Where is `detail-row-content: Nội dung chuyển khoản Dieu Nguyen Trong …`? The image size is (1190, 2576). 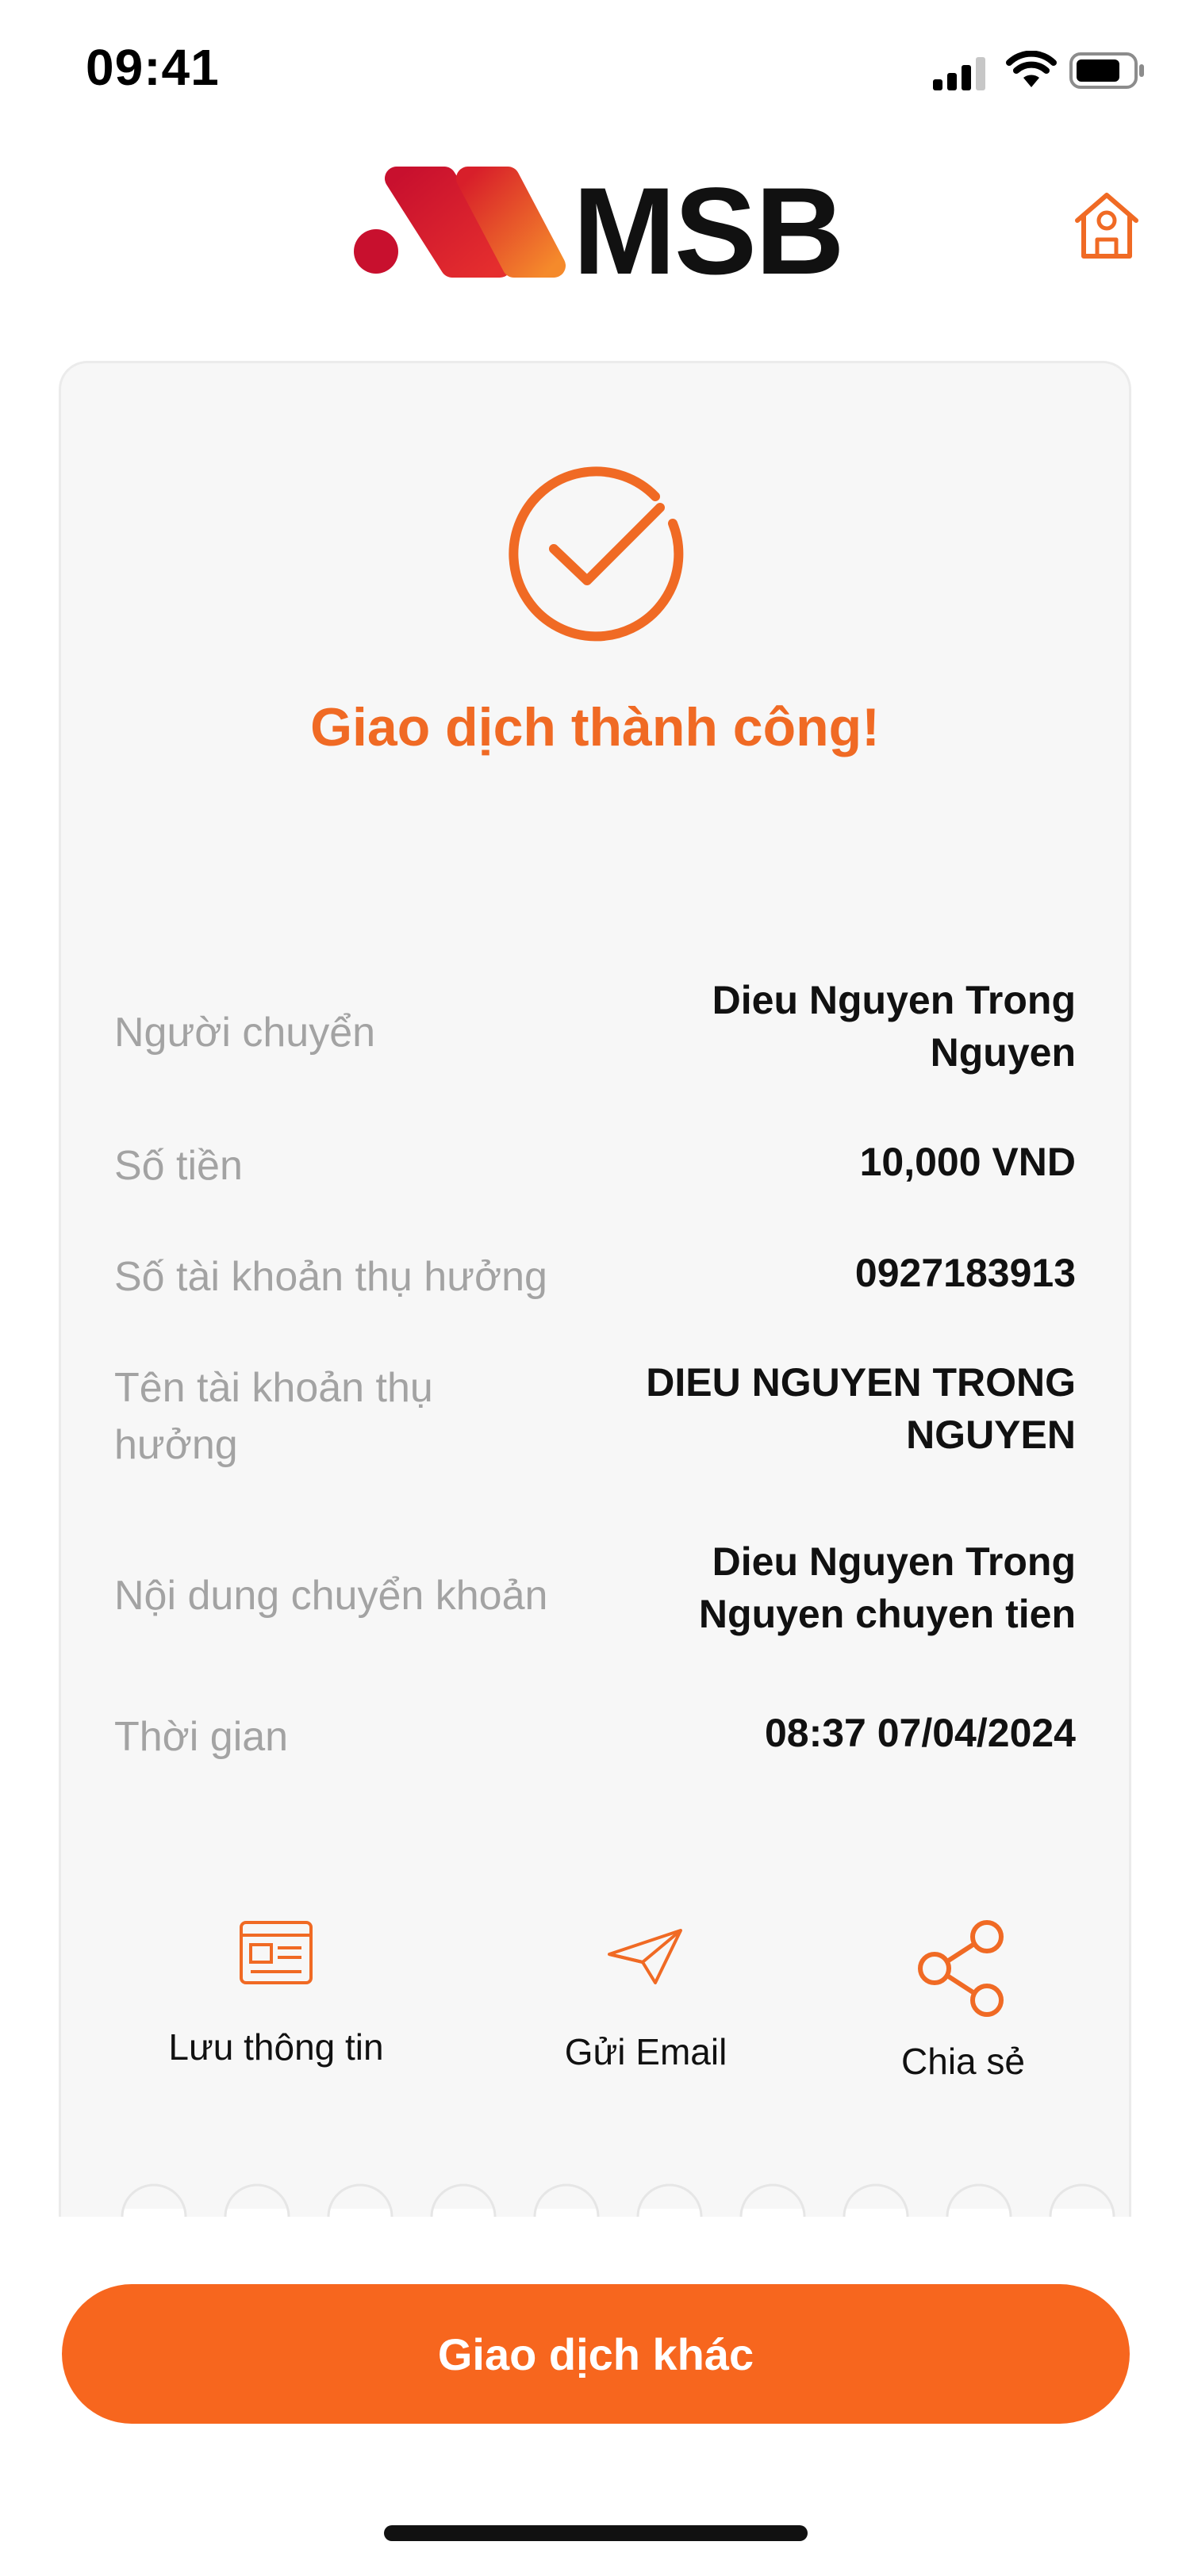
detail-row-content: Nội dung chuyển khoản Dieu Nguyen Trong … is located at coordinates (595, 1594).